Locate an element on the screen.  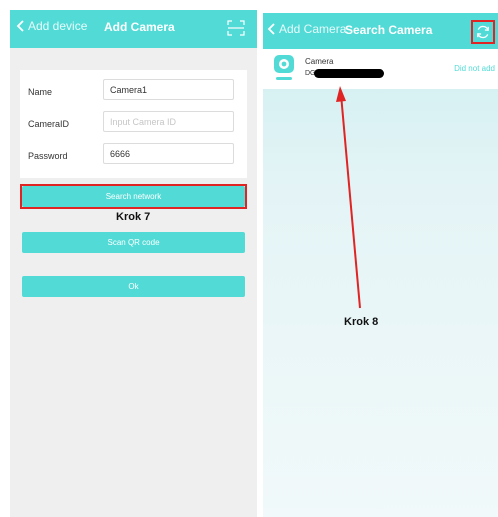
name-row: Name is located at coordinates (133, 94).